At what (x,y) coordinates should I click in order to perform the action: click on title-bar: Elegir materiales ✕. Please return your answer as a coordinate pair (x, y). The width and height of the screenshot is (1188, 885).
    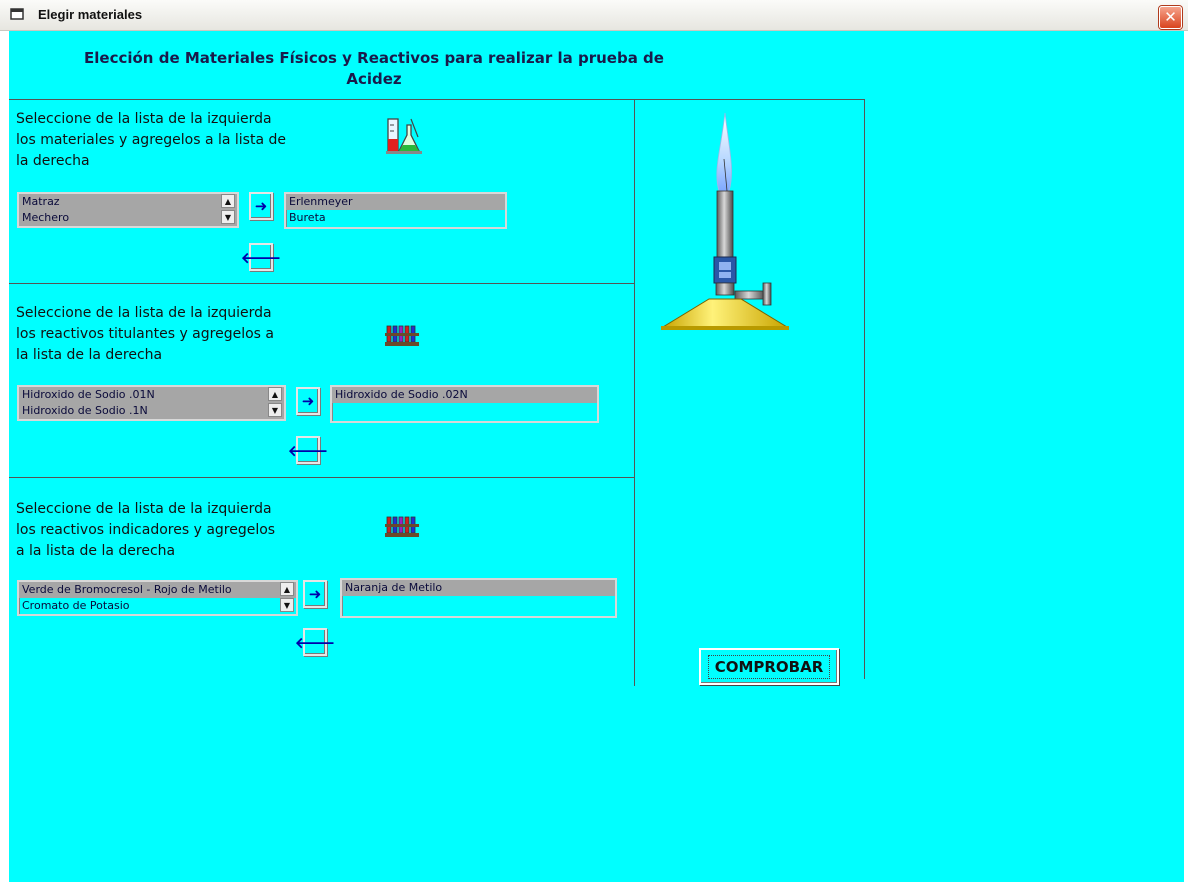
    Looking at the image, I should click on (594, 15).